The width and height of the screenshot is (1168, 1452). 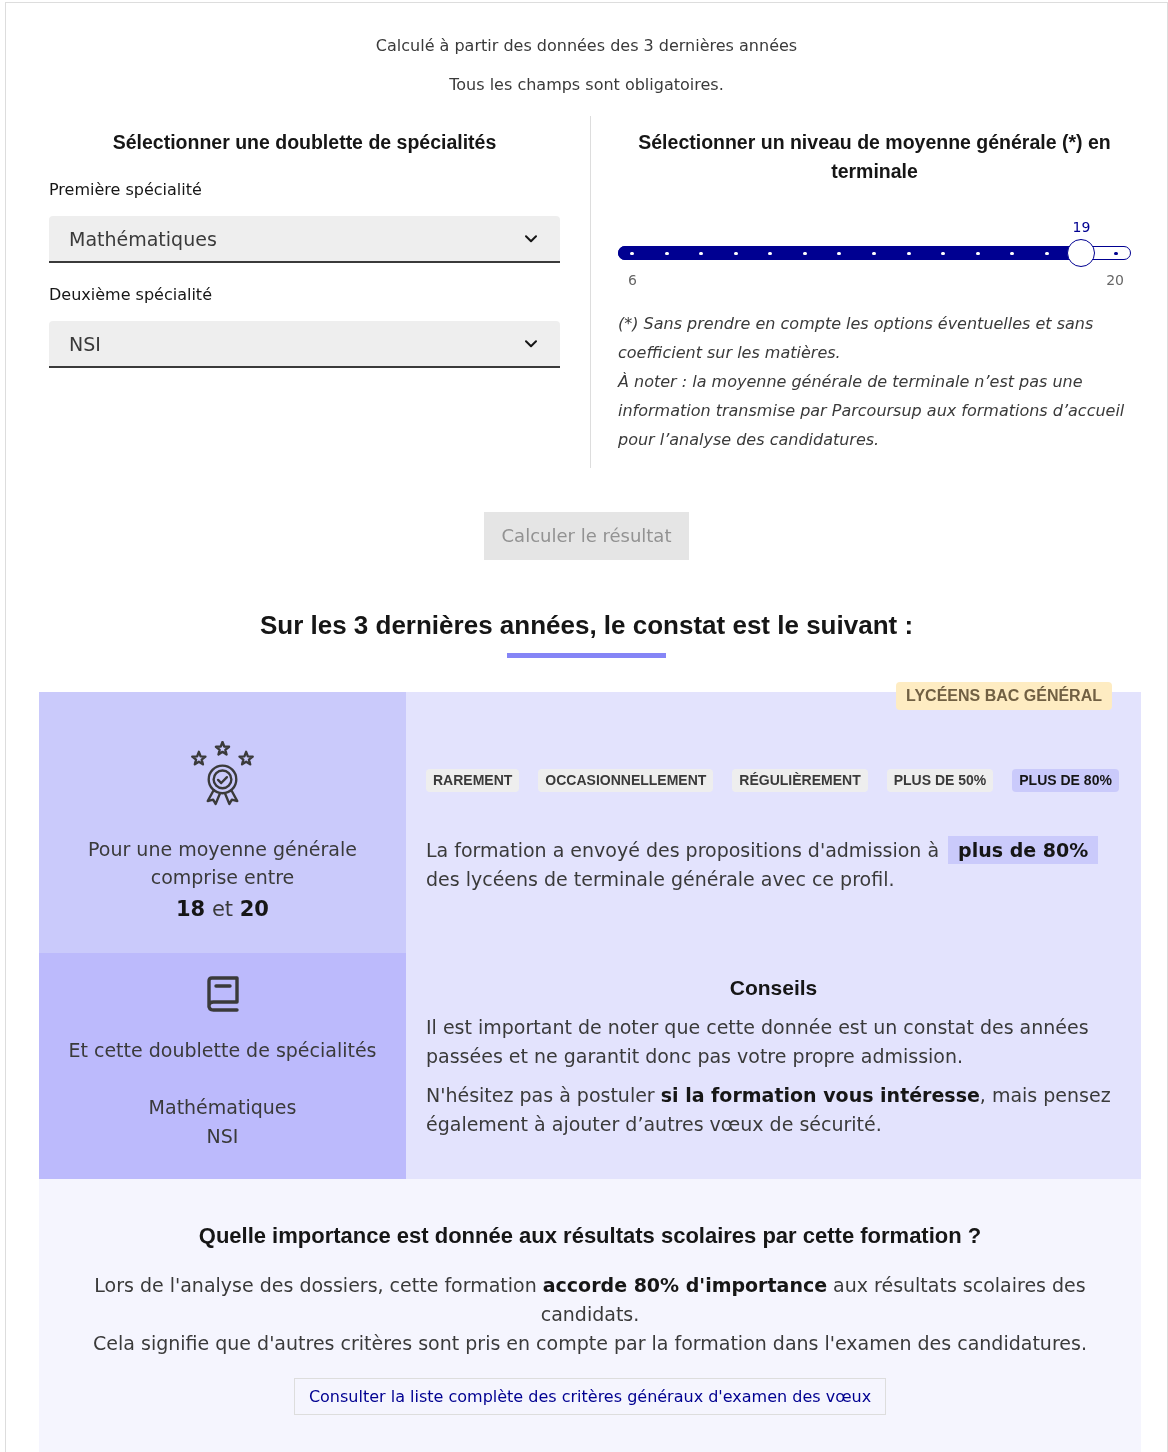 I want to click on field-label: Première spécialité, so click(x=126, y=190).